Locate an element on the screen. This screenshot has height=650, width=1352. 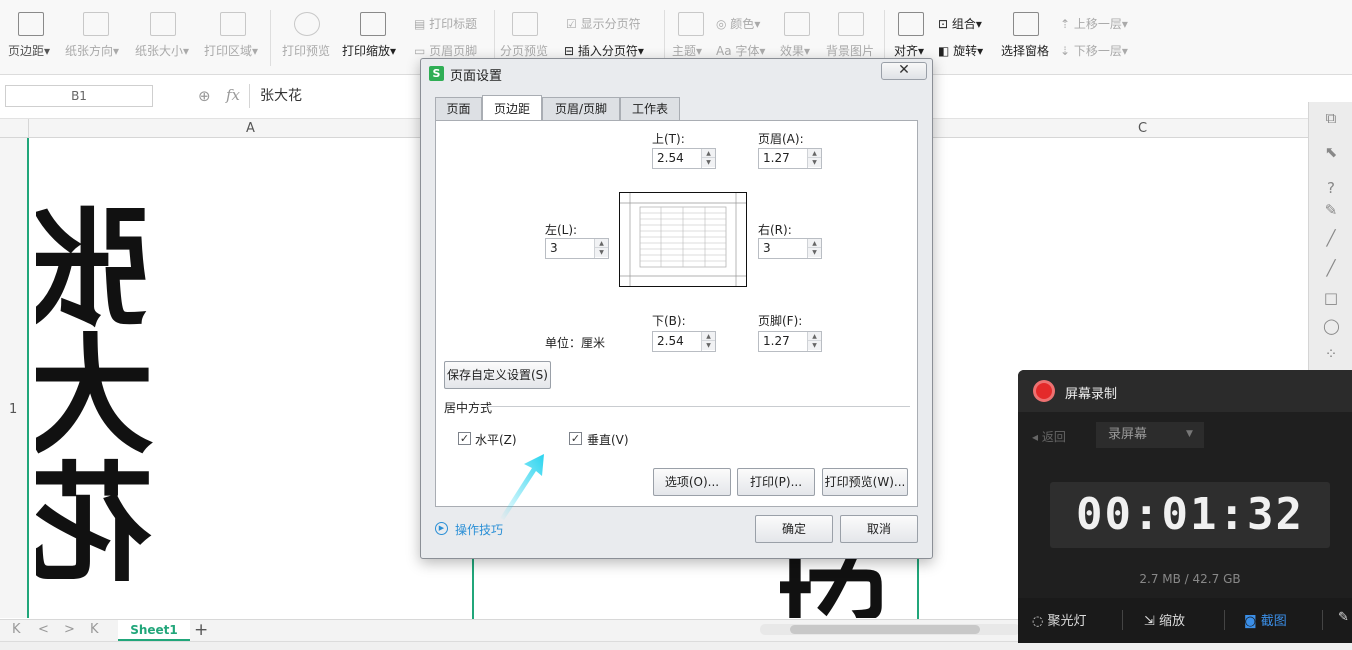
prev-sheet-button: < is located at coordinates (43, 629).